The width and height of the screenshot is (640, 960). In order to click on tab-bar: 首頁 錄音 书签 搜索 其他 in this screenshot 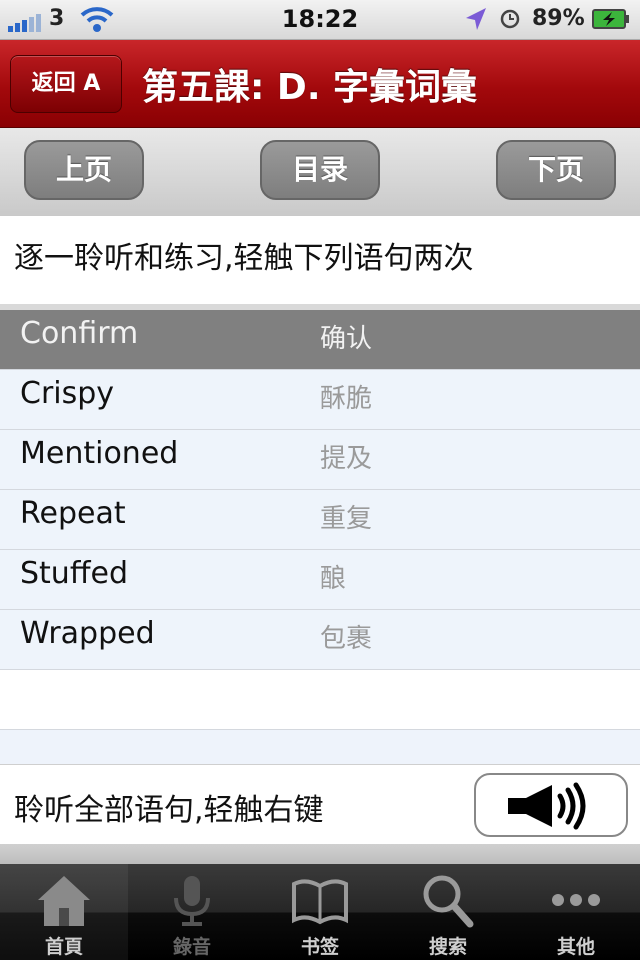, I will do `click(320, 912)`.